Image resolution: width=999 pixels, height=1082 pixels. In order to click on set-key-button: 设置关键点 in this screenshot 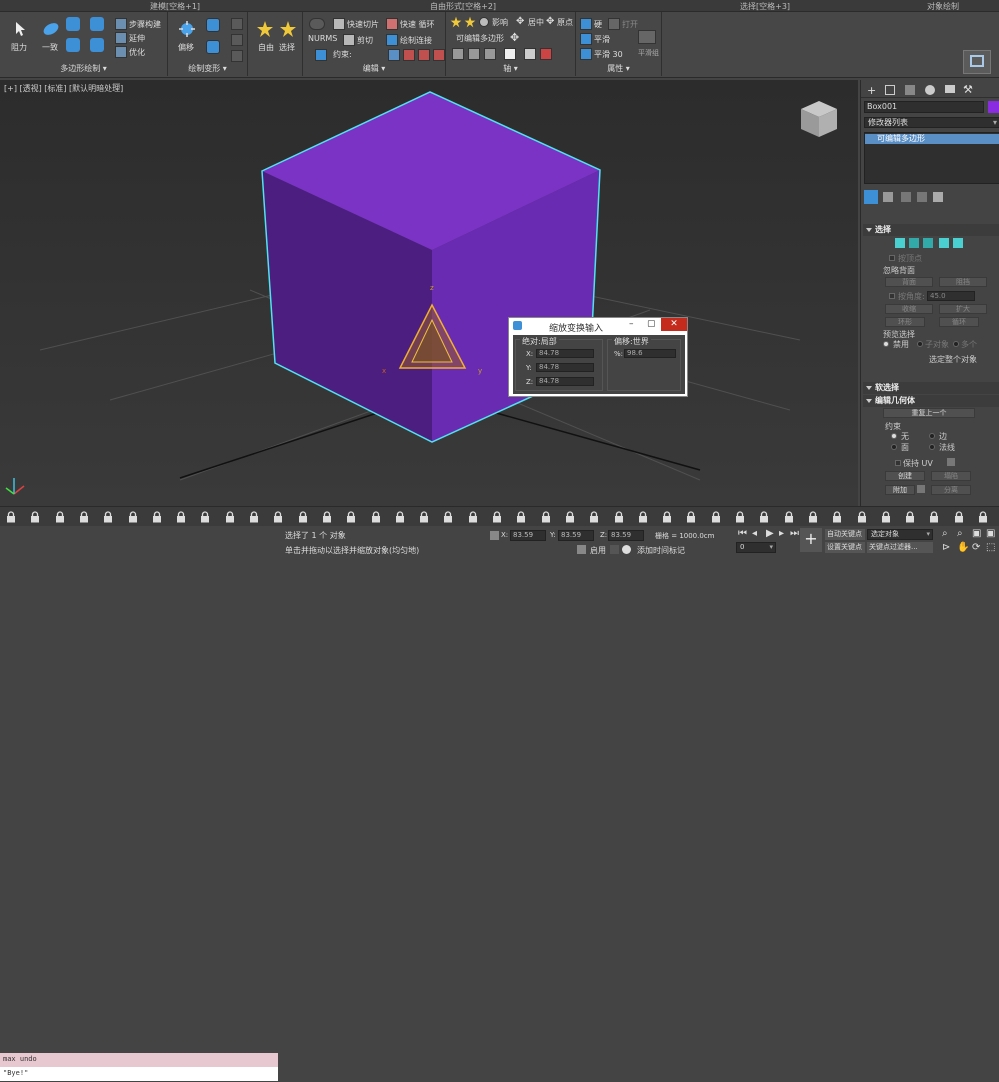, I will do `click(845, 547)`.